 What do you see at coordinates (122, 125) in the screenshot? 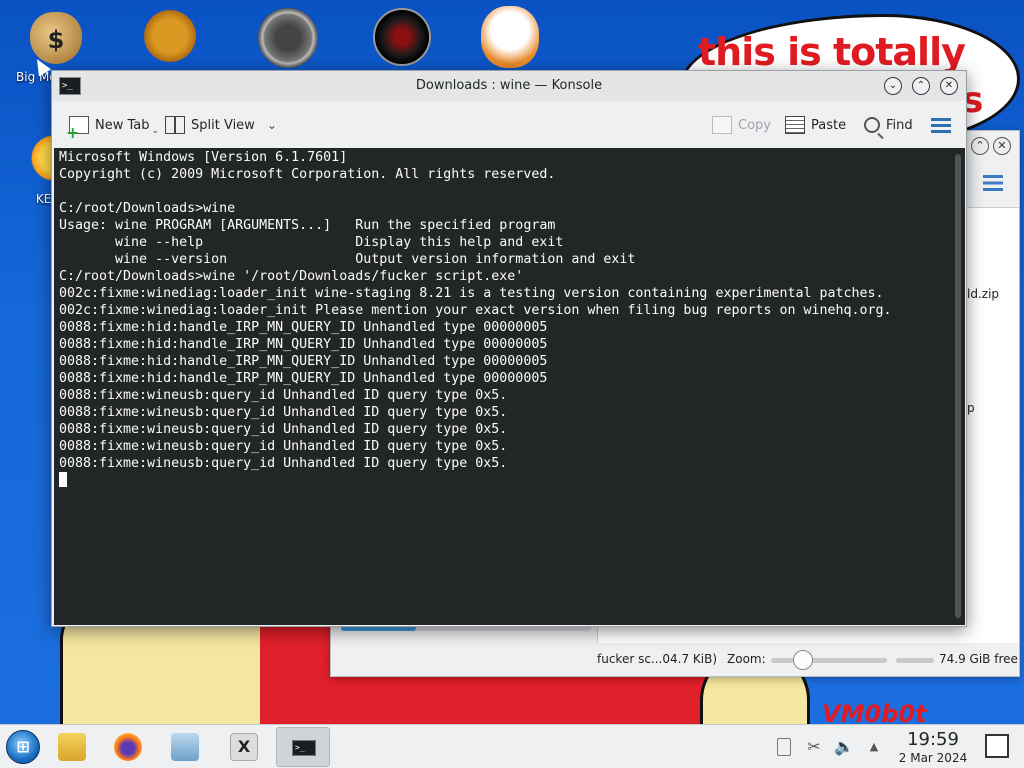
I see `new-tab-label: New Tab` at bounding box center [122, 125].